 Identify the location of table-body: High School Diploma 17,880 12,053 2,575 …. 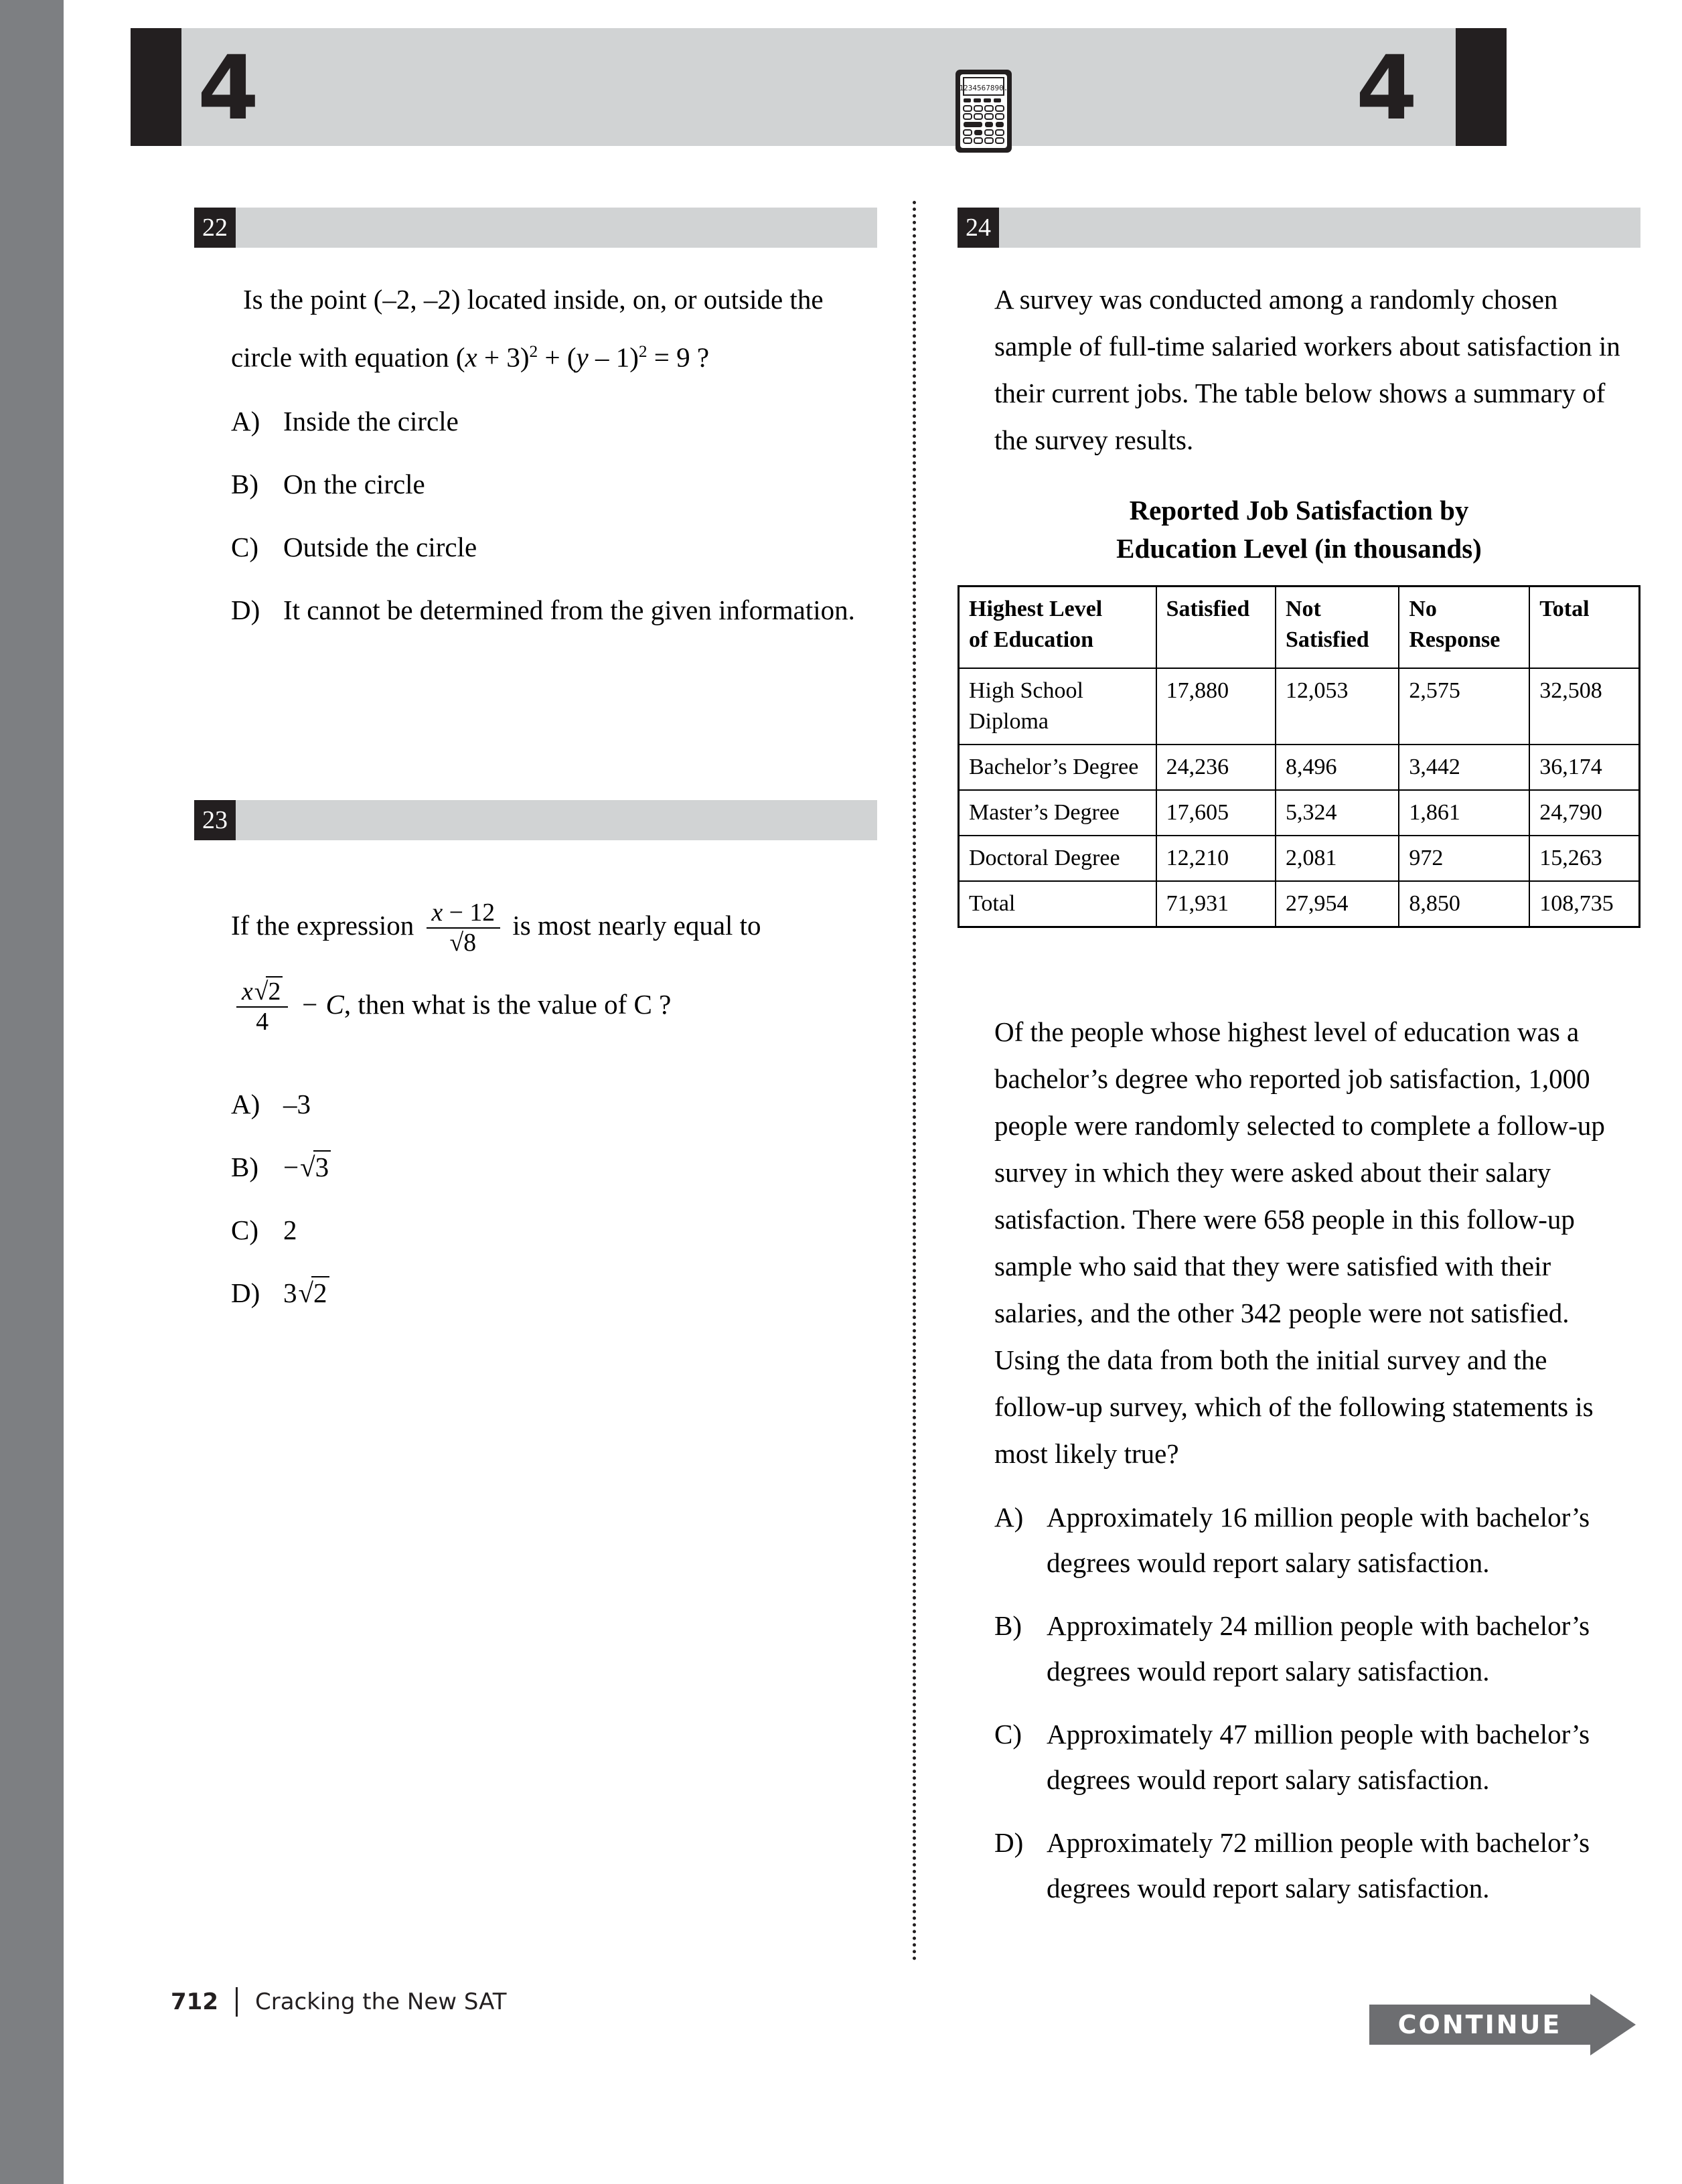
(1299, 798).